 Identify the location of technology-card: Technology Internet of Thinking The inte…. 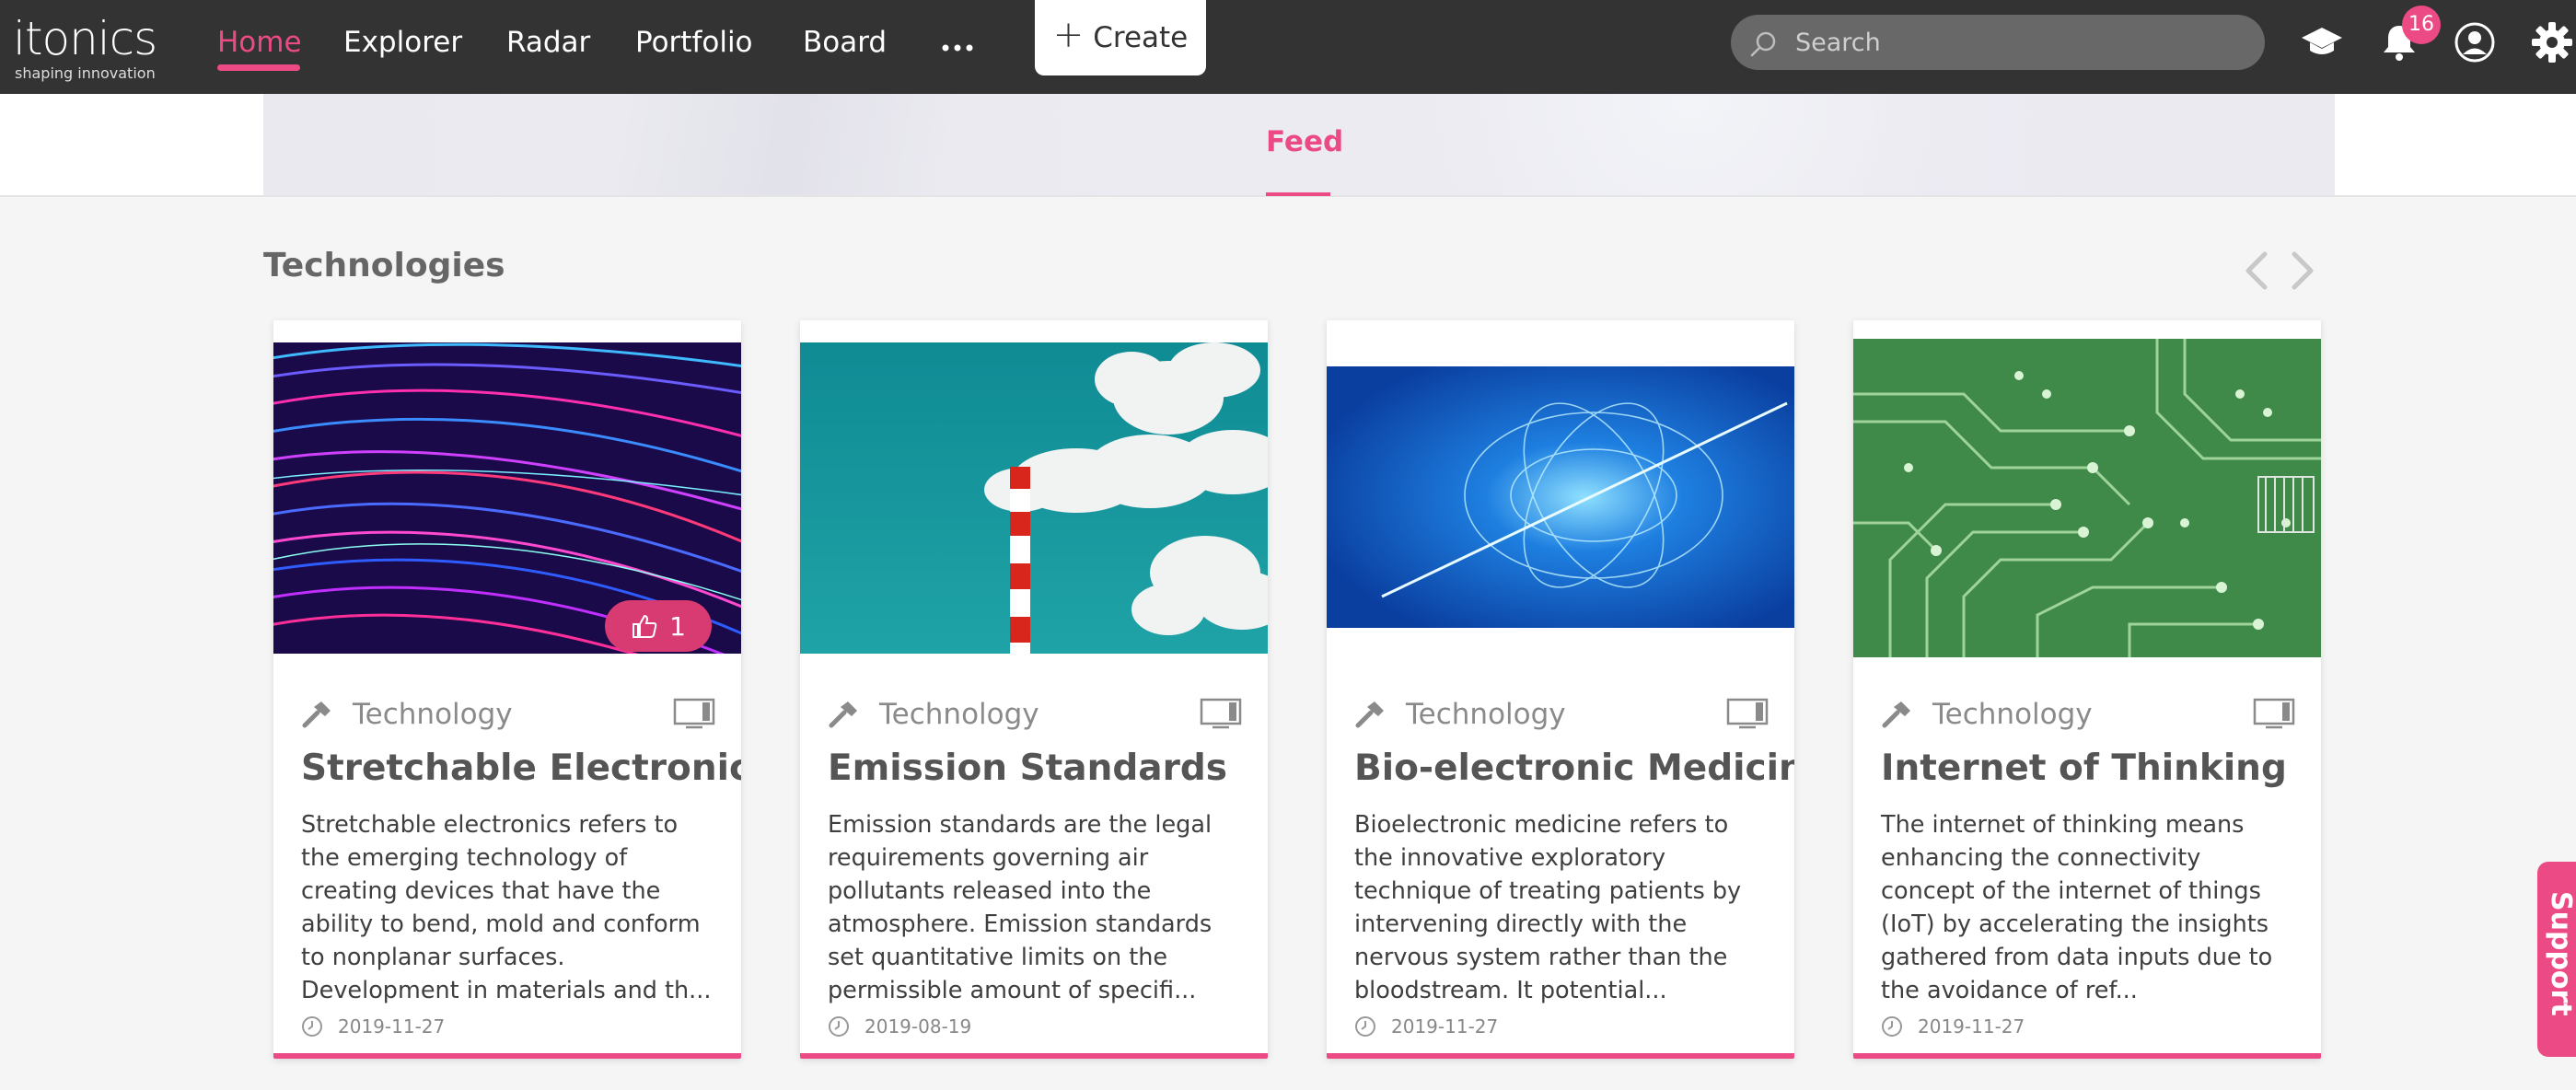
(2087, 689).